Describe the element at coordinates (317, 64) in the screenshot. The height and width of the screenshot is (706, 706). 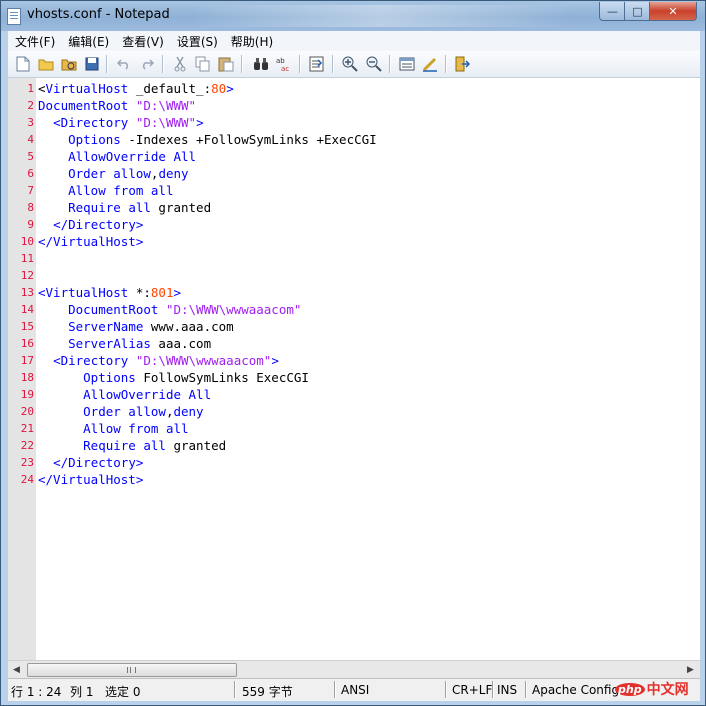
I see `goto-icon` at that location.